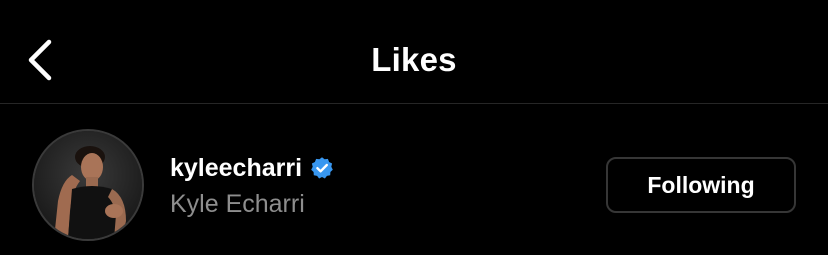  I want to click on full-name: Kyle Echarri, so click(237, 204).